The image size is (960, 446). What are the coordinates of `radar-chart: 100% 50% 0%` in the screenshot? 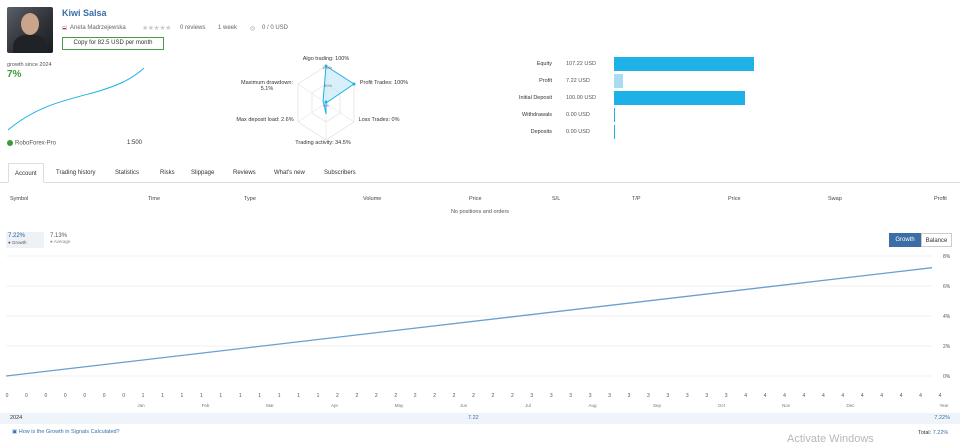 It's located at (326, 102).